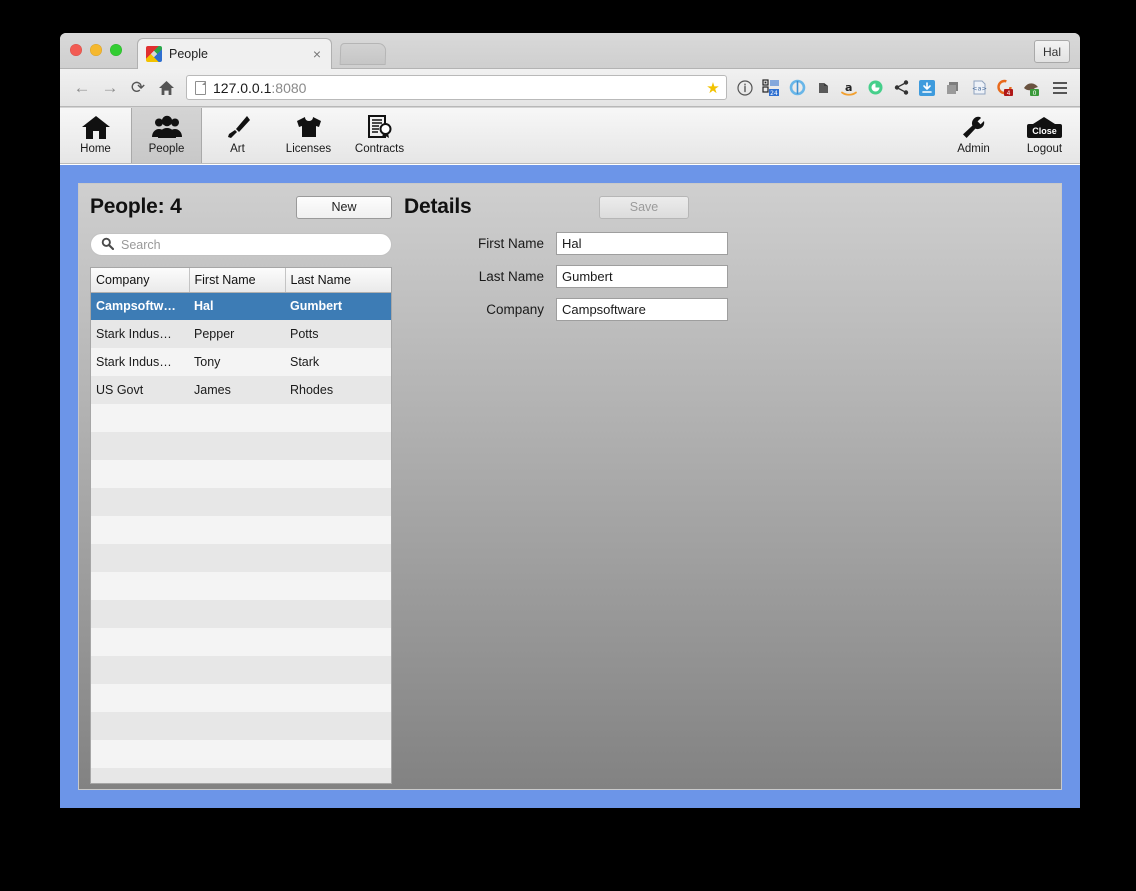 The width and height of the screenshot is (1136, 891). I want to click on people-table-header-row: Company First Name Last Name, so click(241, 280).